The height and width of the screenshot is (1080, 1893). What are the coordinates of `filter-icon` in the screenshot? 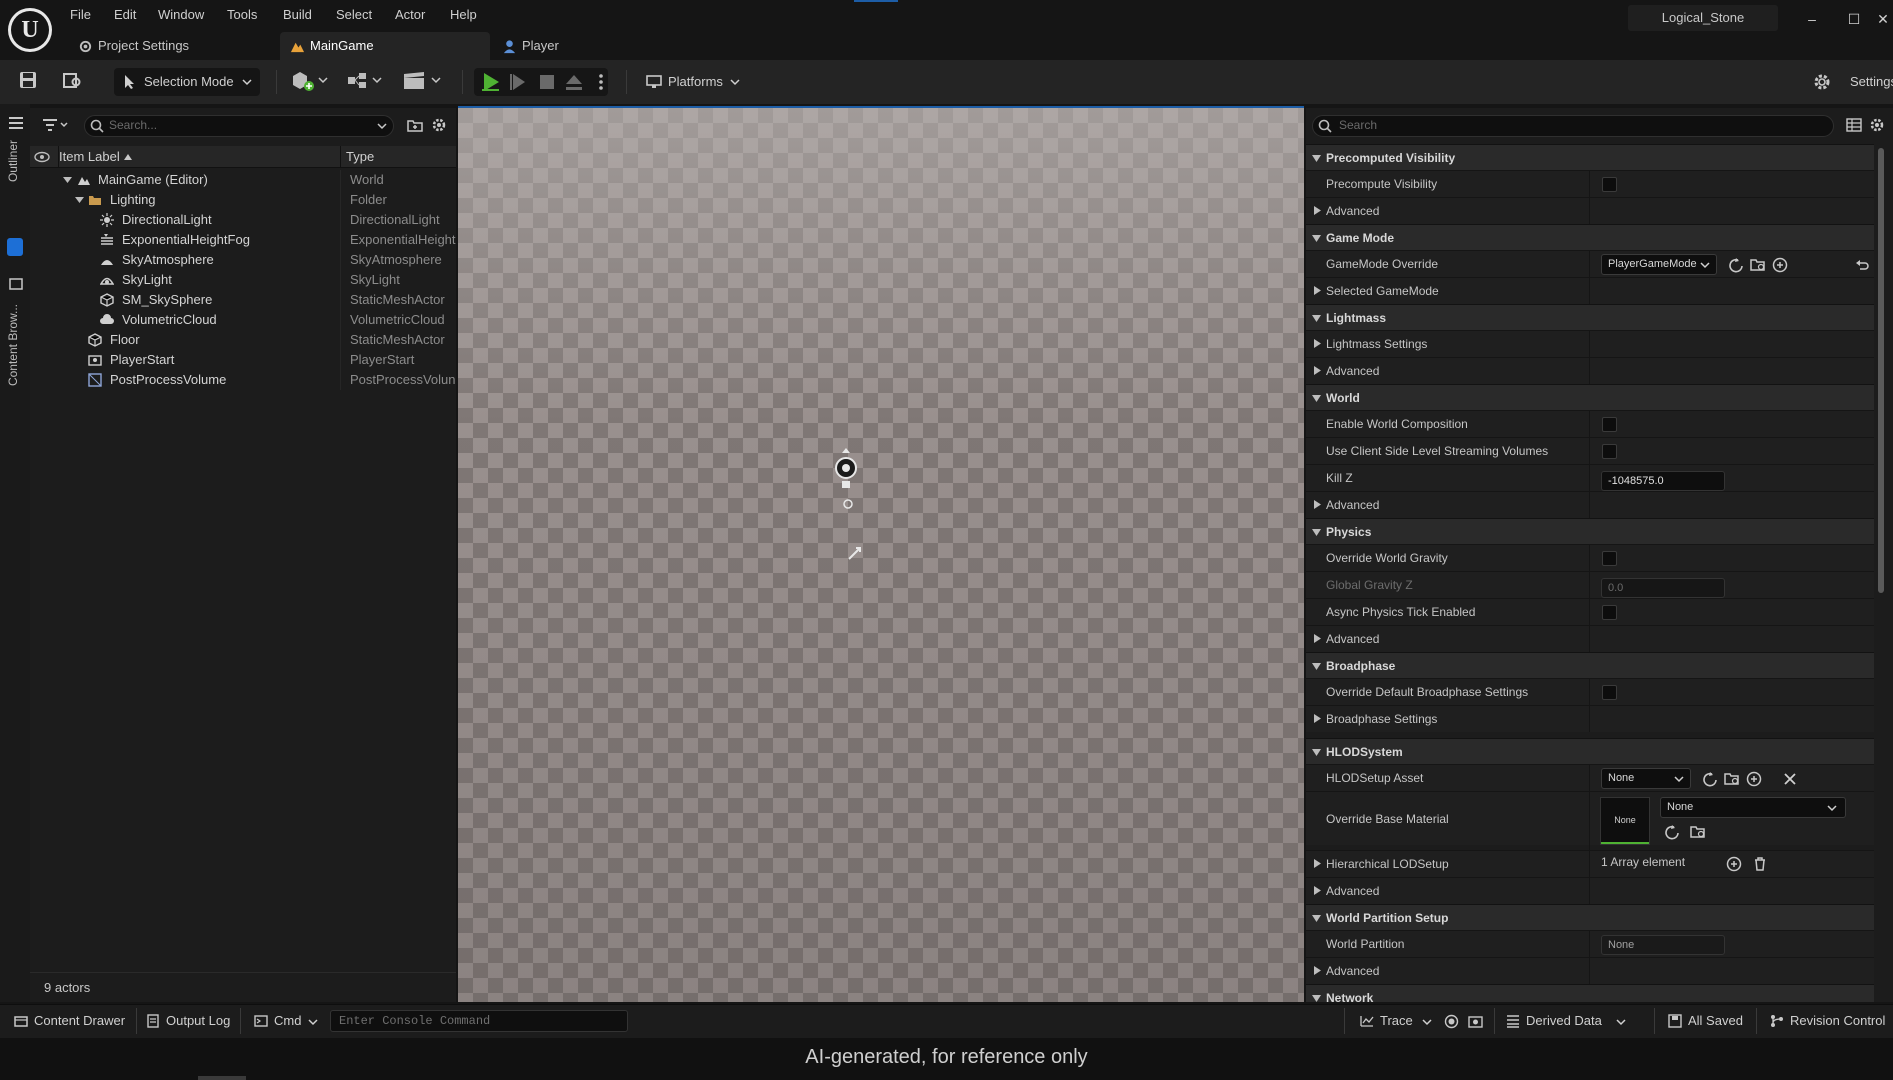 It's located at (56, 125).